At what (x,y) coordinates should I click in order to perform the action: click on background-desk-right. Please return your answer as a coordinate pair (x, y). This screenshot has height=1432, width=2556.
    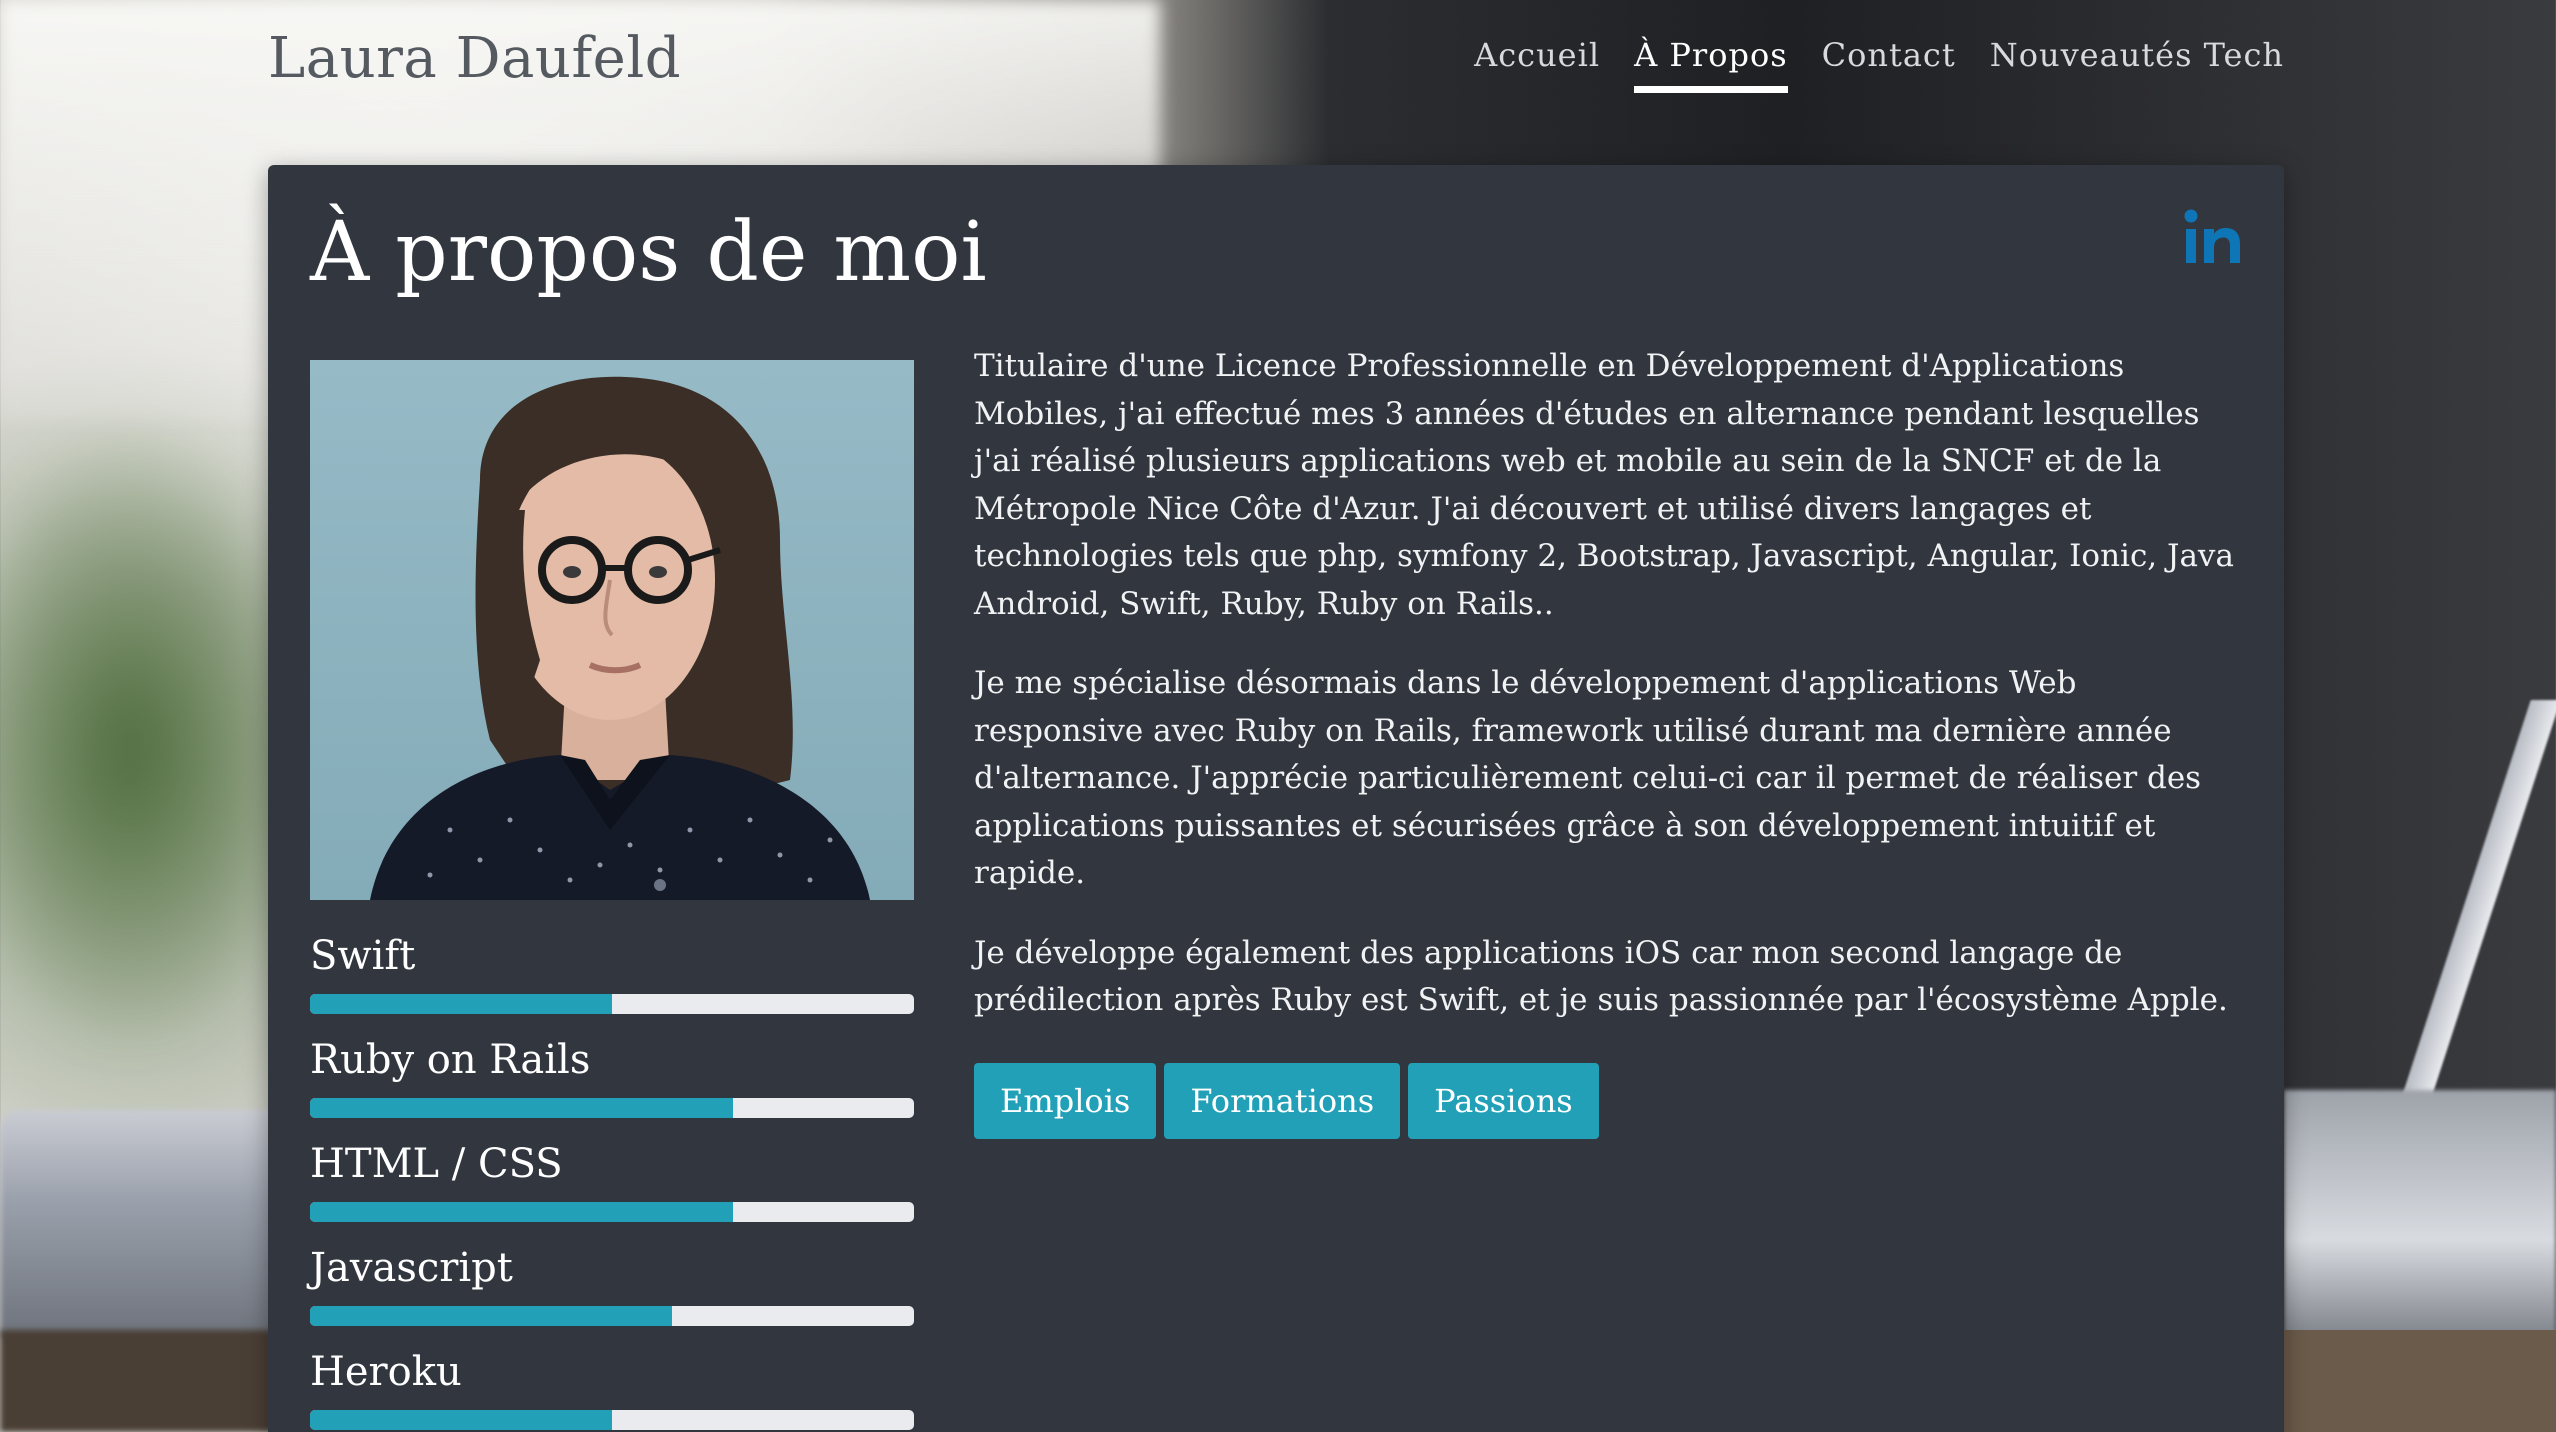
    Looking at the image, I should click on (2420, 1381).